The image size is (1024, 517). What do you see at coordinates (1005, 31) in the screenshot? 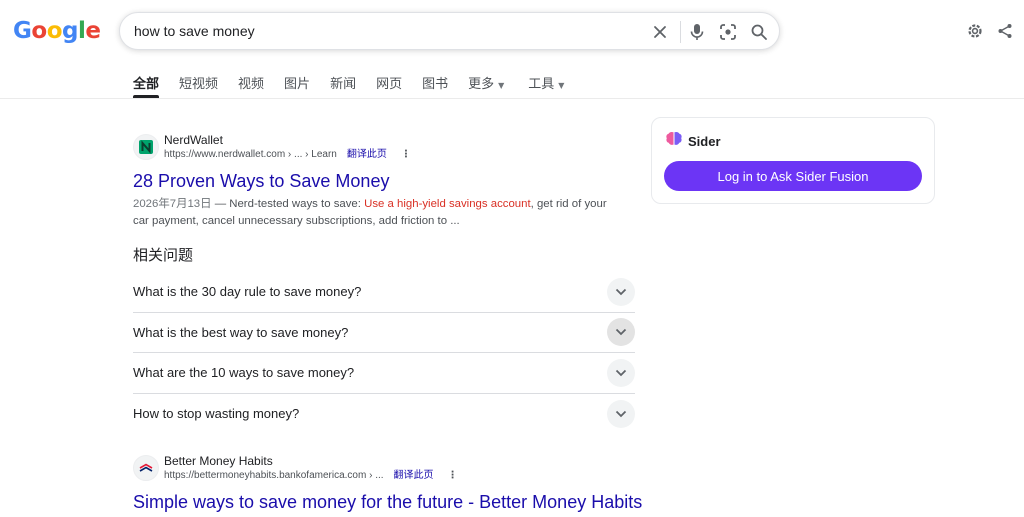
I see `share-icon` at bounding box center [1005, 31].